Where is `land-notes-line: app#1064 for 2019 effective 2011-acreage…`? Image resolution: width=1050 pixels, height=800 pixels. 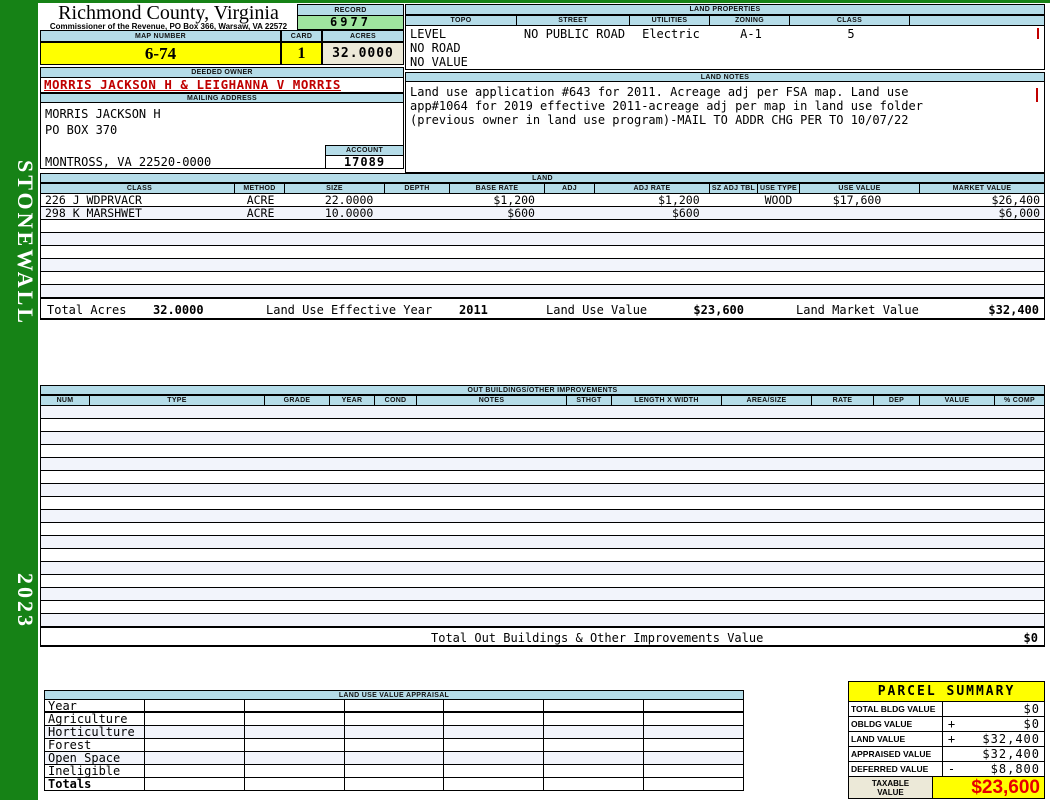 land-notes-line: app#1064 for 2019 effective 2011-acreage… is located at coordinates (666, 106).